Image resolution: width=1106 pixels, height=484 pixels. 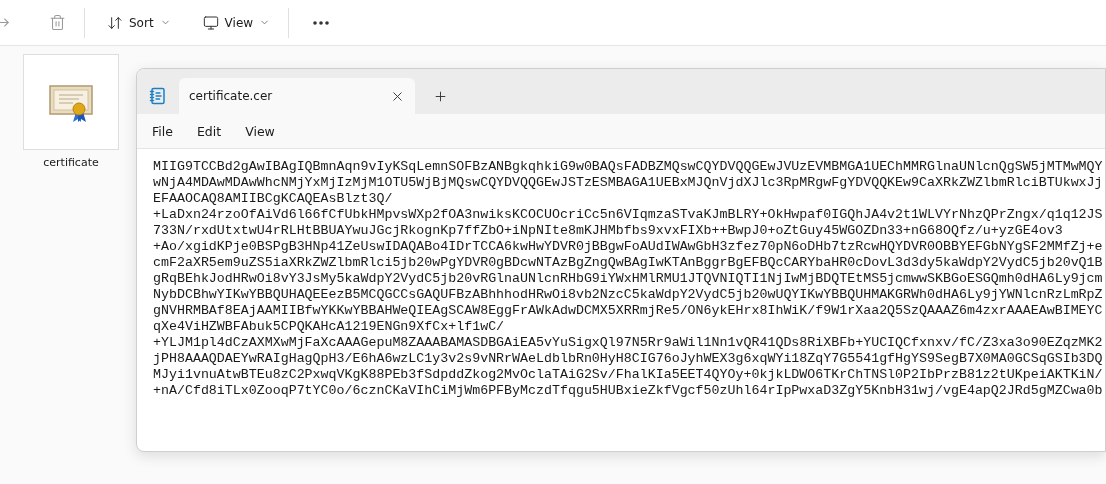 What do you see at coordinates (608, 231) in the screenshot?
I see `text-line: 733N/rxdUtxtwU4rRLHtBBUAYwuJGcjRkognKp7ffZbO+iNpNIte8mKJHMbfbs9xvxFIXb++BwpJ0+oZtGuy45WGOZDn33+nG68OQfz/u+yzGE4ov3` at bounding box center [608, 231].